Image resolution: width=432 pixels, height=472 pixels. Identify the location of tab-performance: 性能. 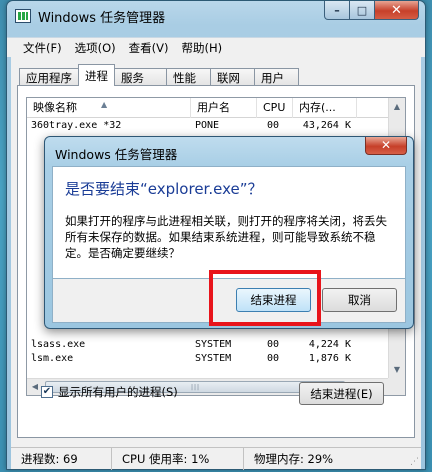
(188, 77).